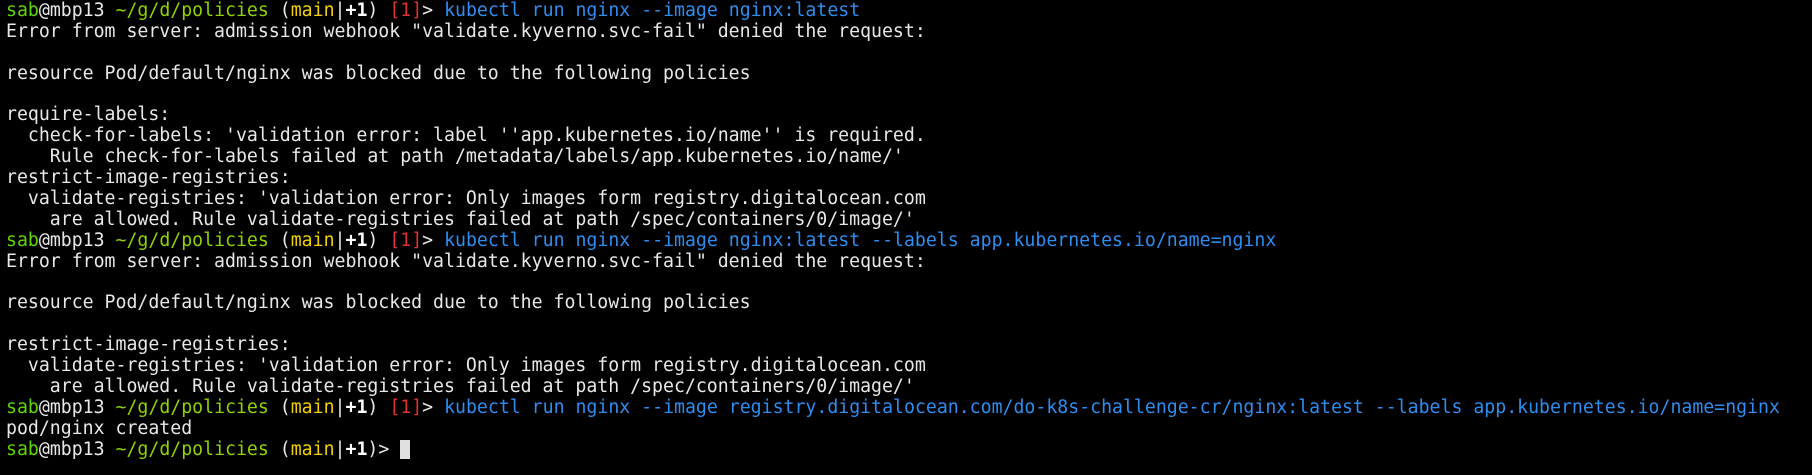 The width and height of the screenshot is (1812, 475). What do you see at coordinates (88, 115) in the screenshot?
I see `output-line: require-labels:` at bounding box center [88, 115].